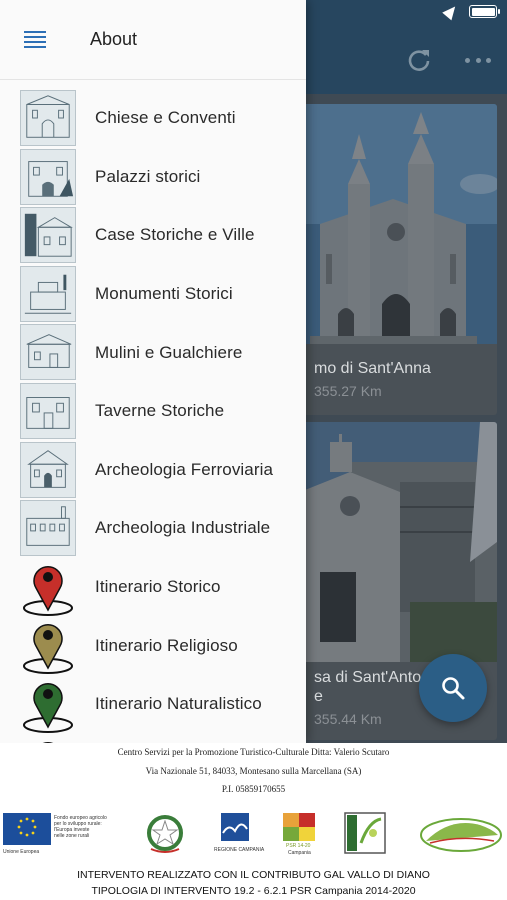  Describe the element at coordinates (48, 176) in the screenshot. I see `palace-sketch-icon` at that location.